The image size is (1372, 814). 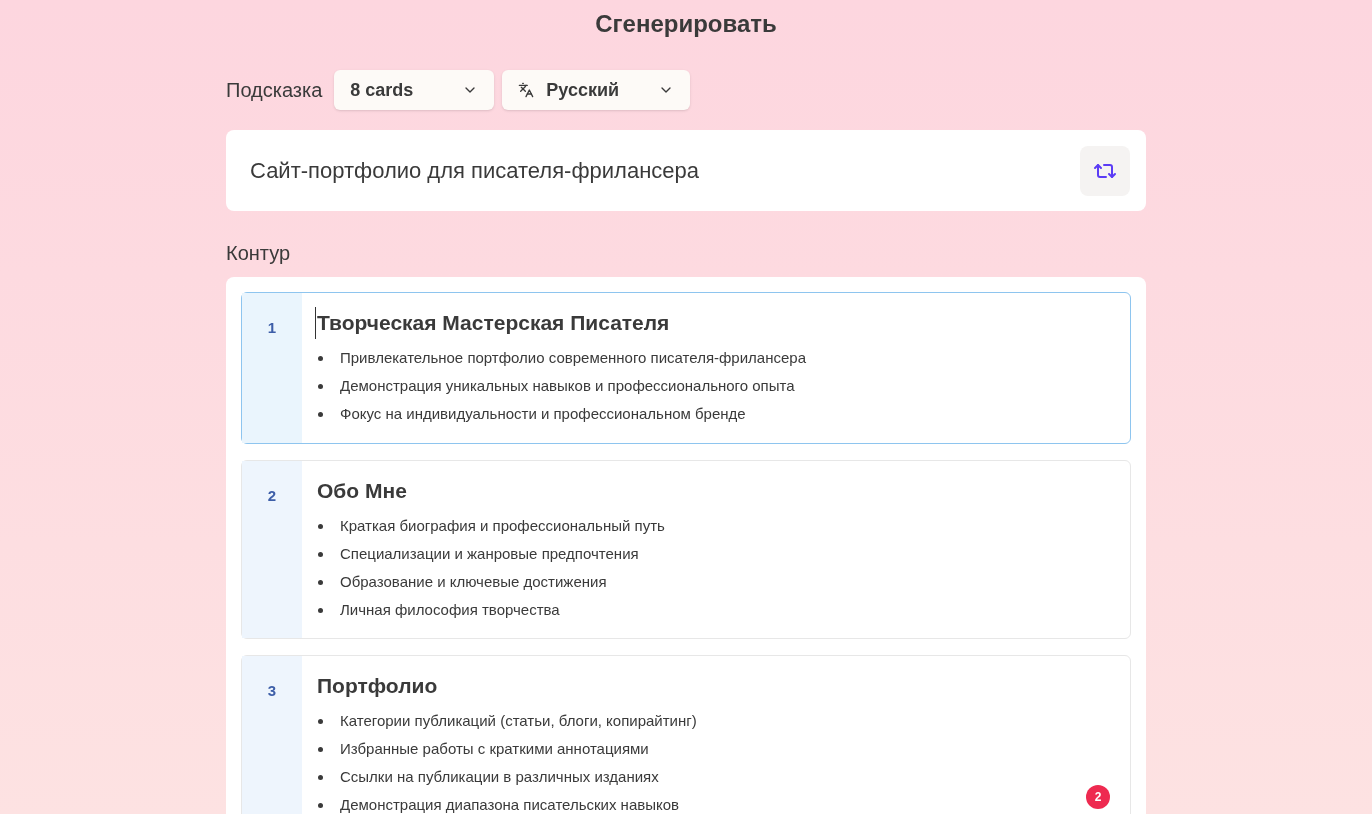 What do you see at coordinates (686, 549) in the screenshot?
I see `outline-card: 2 Обо Мне Краткая биография и профессиональный путь Специализации и жанровые предпочтения Образование и ключевые достижения Личная философия творчества` at bounding box center [686, 549].